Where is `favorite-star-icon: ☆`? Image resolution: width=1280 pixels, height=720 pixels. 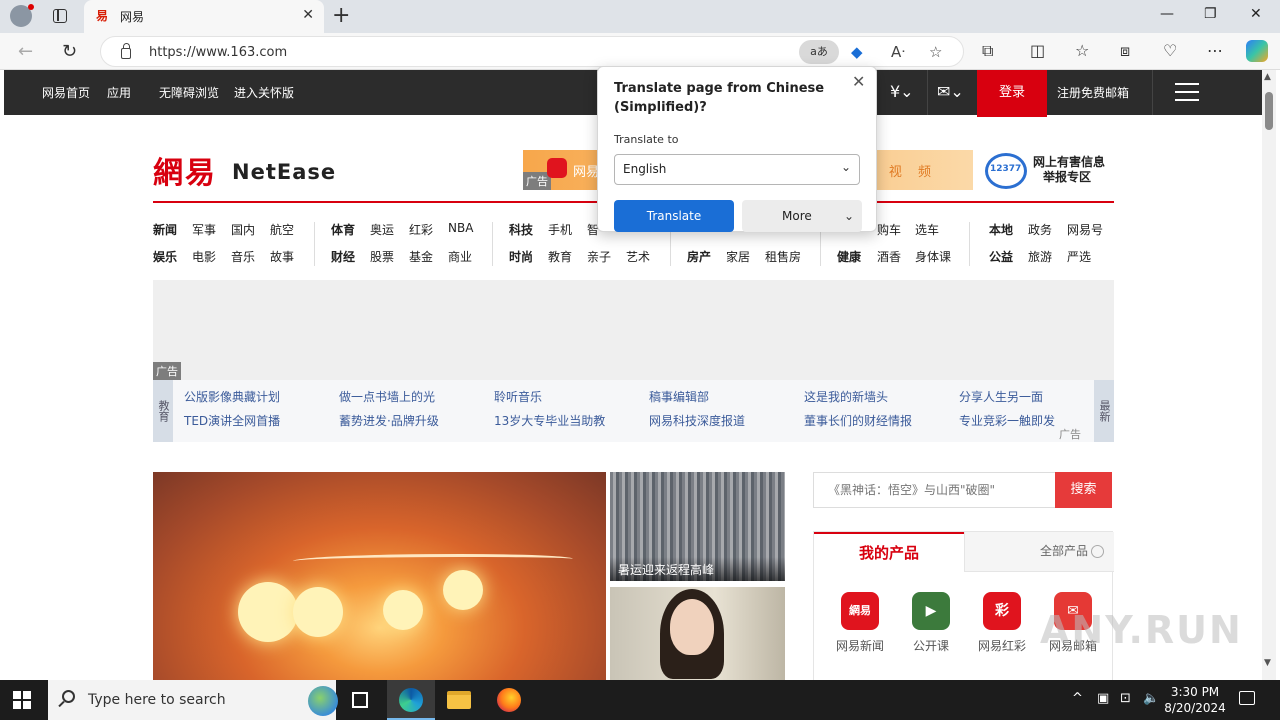
favorite-star-icon: ☆ is located at coordinates (935, 52).